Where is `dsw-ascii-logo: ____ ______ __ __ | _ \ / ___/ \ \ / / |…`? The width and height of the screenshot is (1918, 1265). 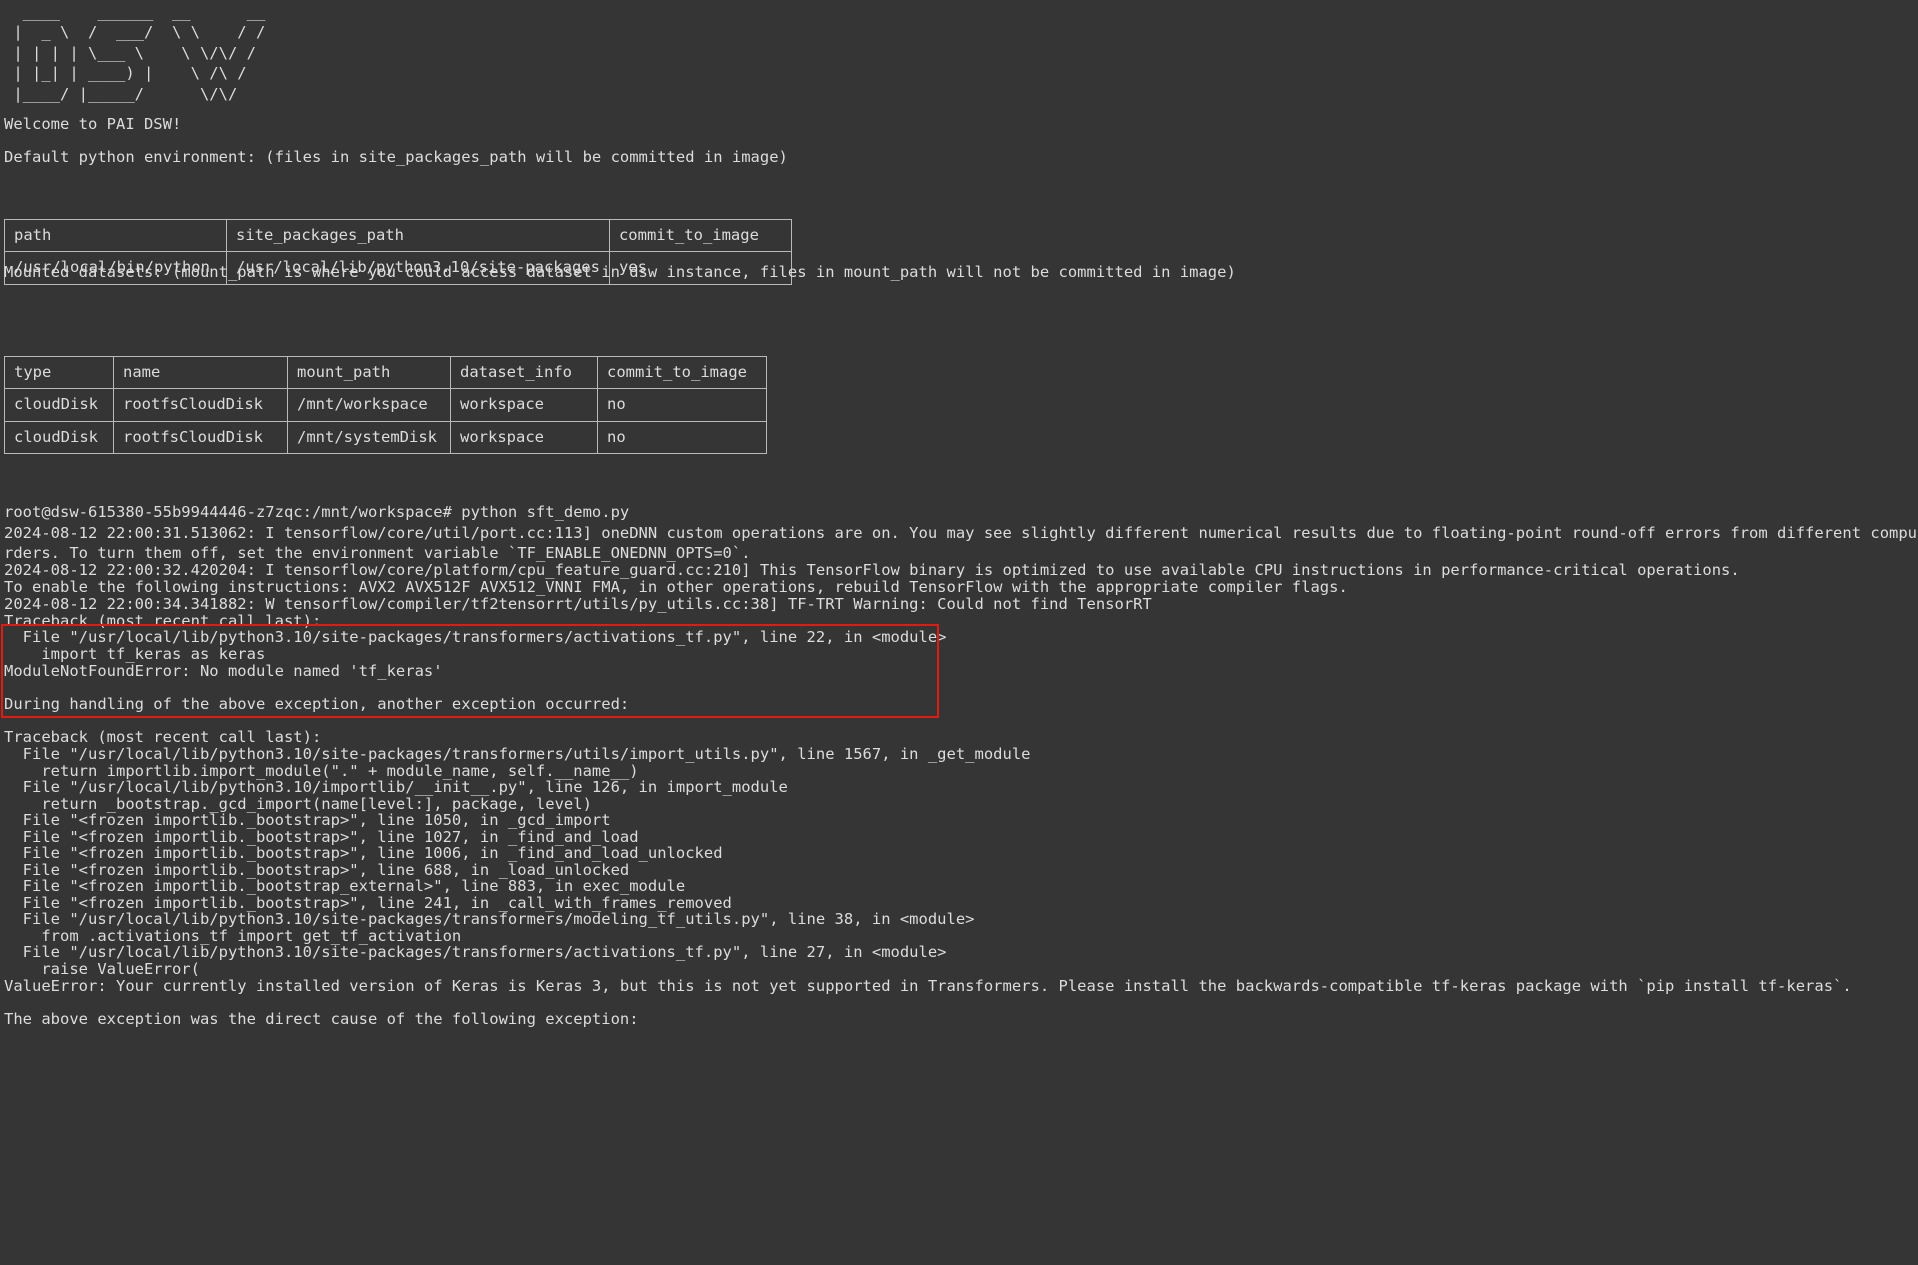 dsw-ascii-logo: ____ ______ __ __ | _ \ / ___/ \ \ / / |… is located at coordinates (139, 53).